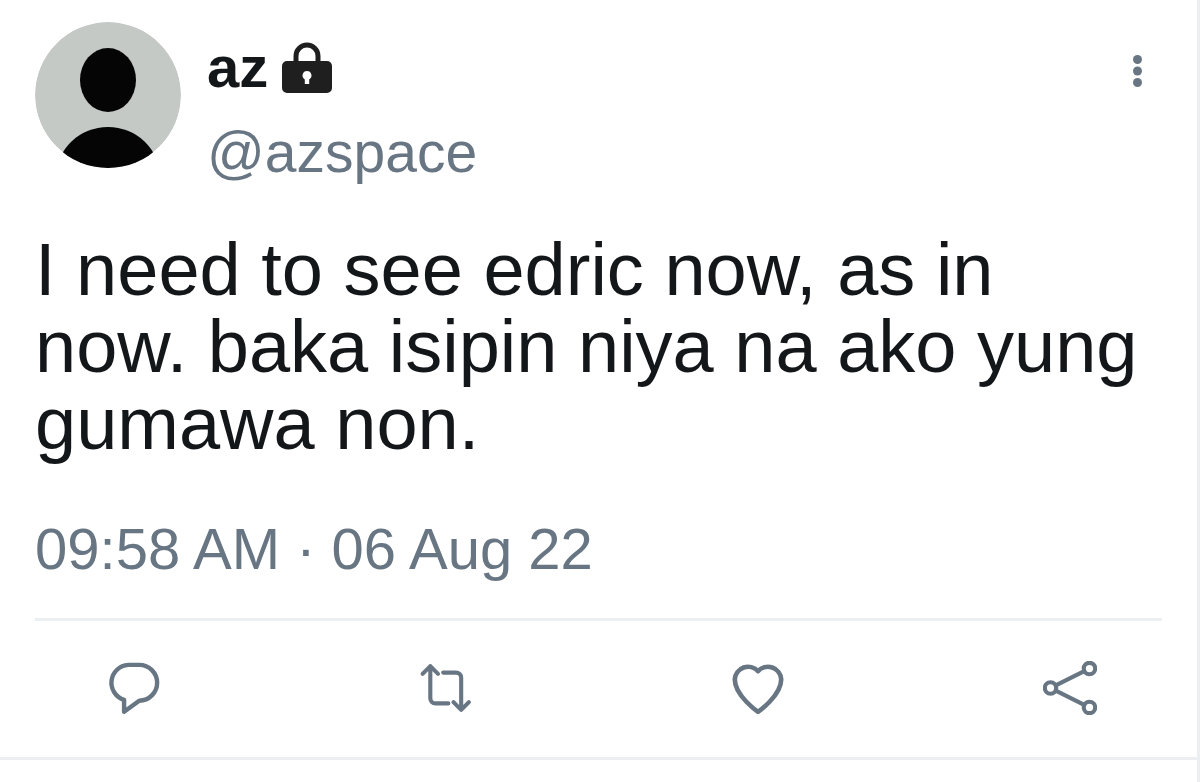  Describe the element at coordinates (446, 688) in the screenshot. I see `repeat-arrows-icon` at that location.